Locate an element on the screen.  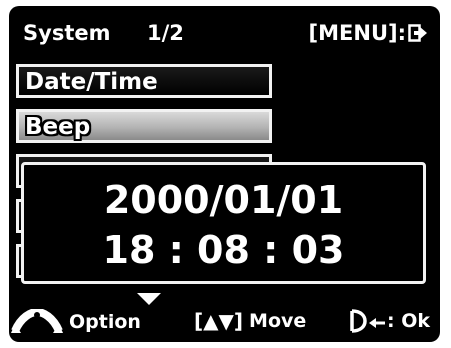
menu-item-label: Date/Time is located at coordinates (91, 82).